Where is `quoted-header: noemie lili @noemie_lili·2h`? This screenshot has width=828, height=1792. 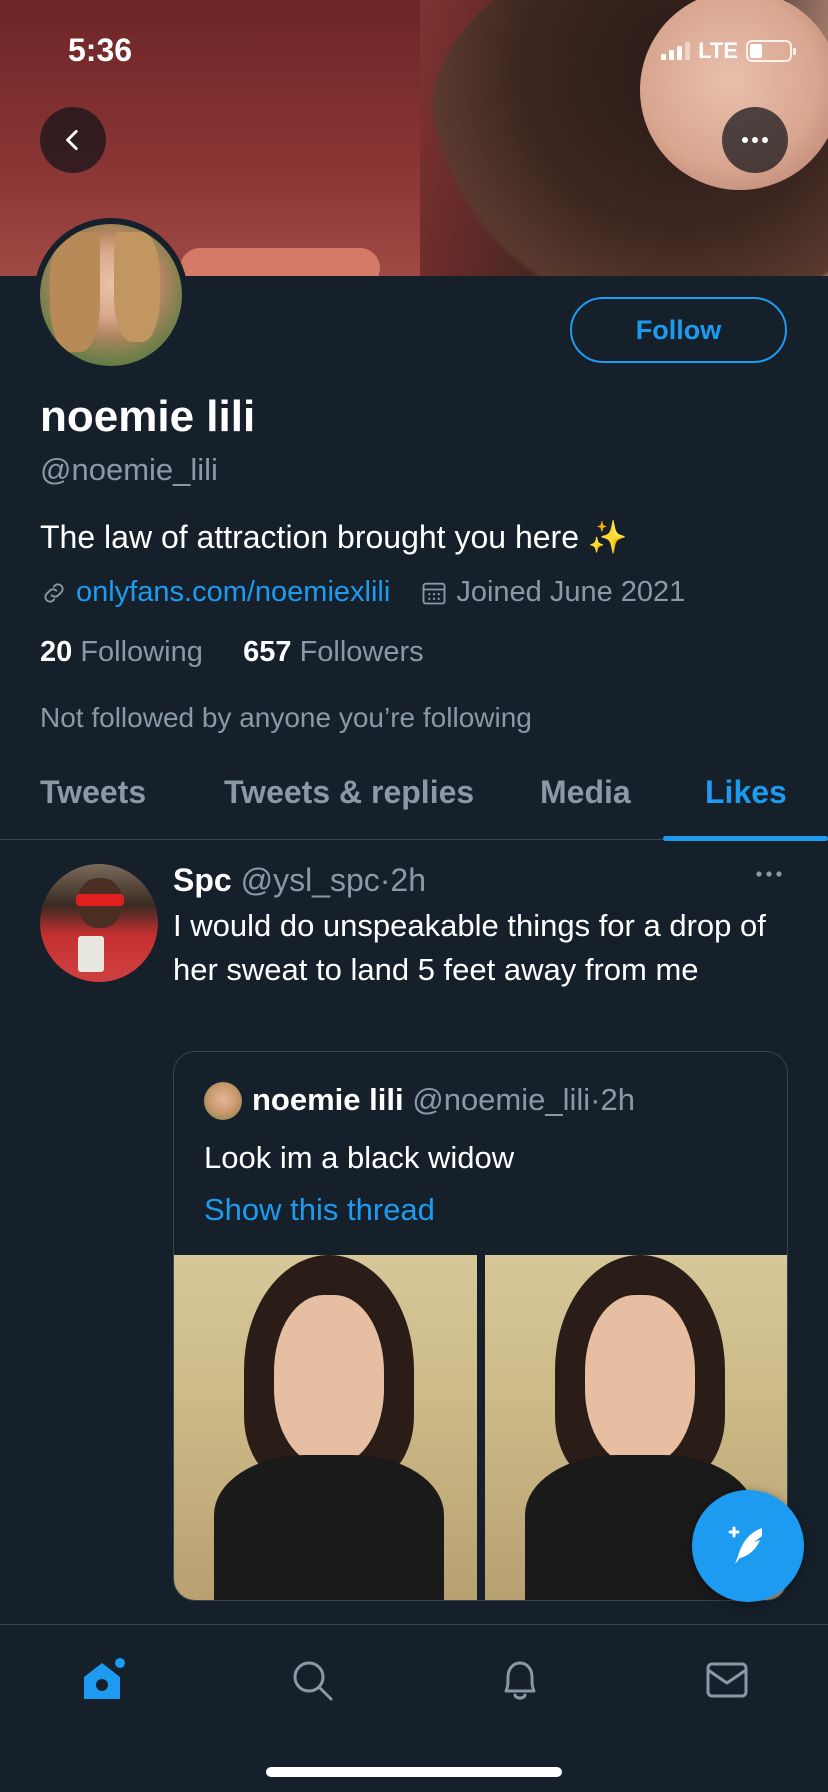 quoted-header: noemie lili @noemie_lili·2h is located at coordinates (443, 1100).